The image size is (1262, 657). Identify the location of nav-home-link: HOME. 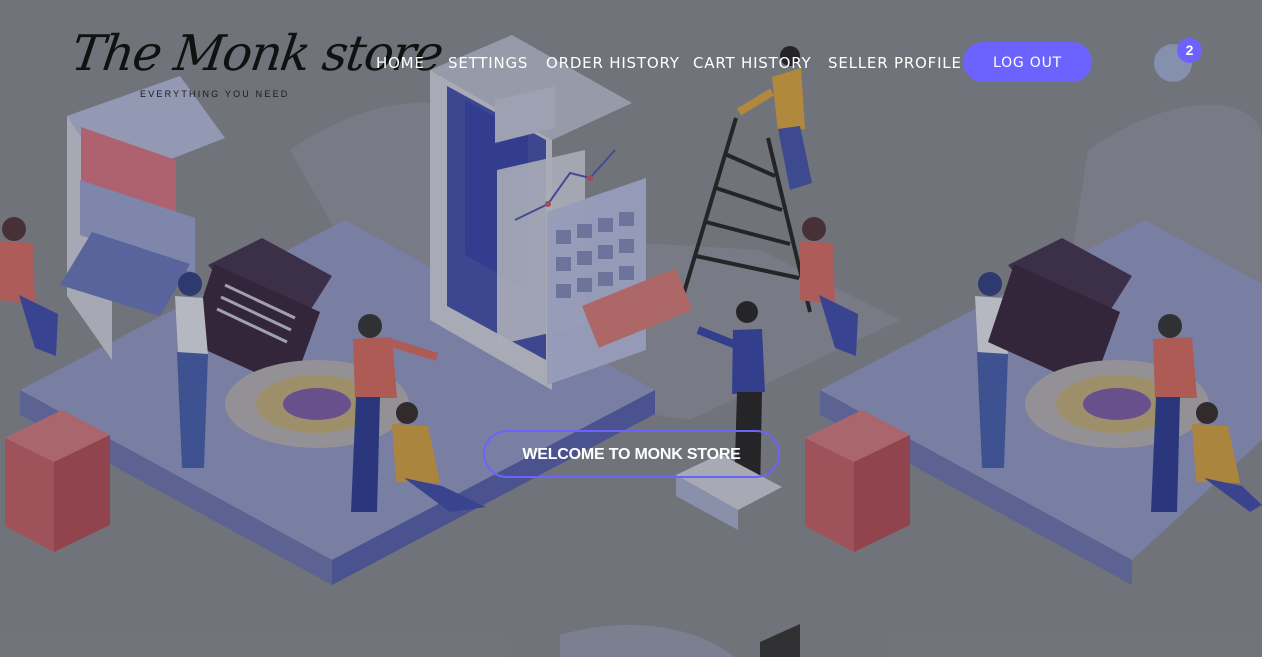
(400, 63).